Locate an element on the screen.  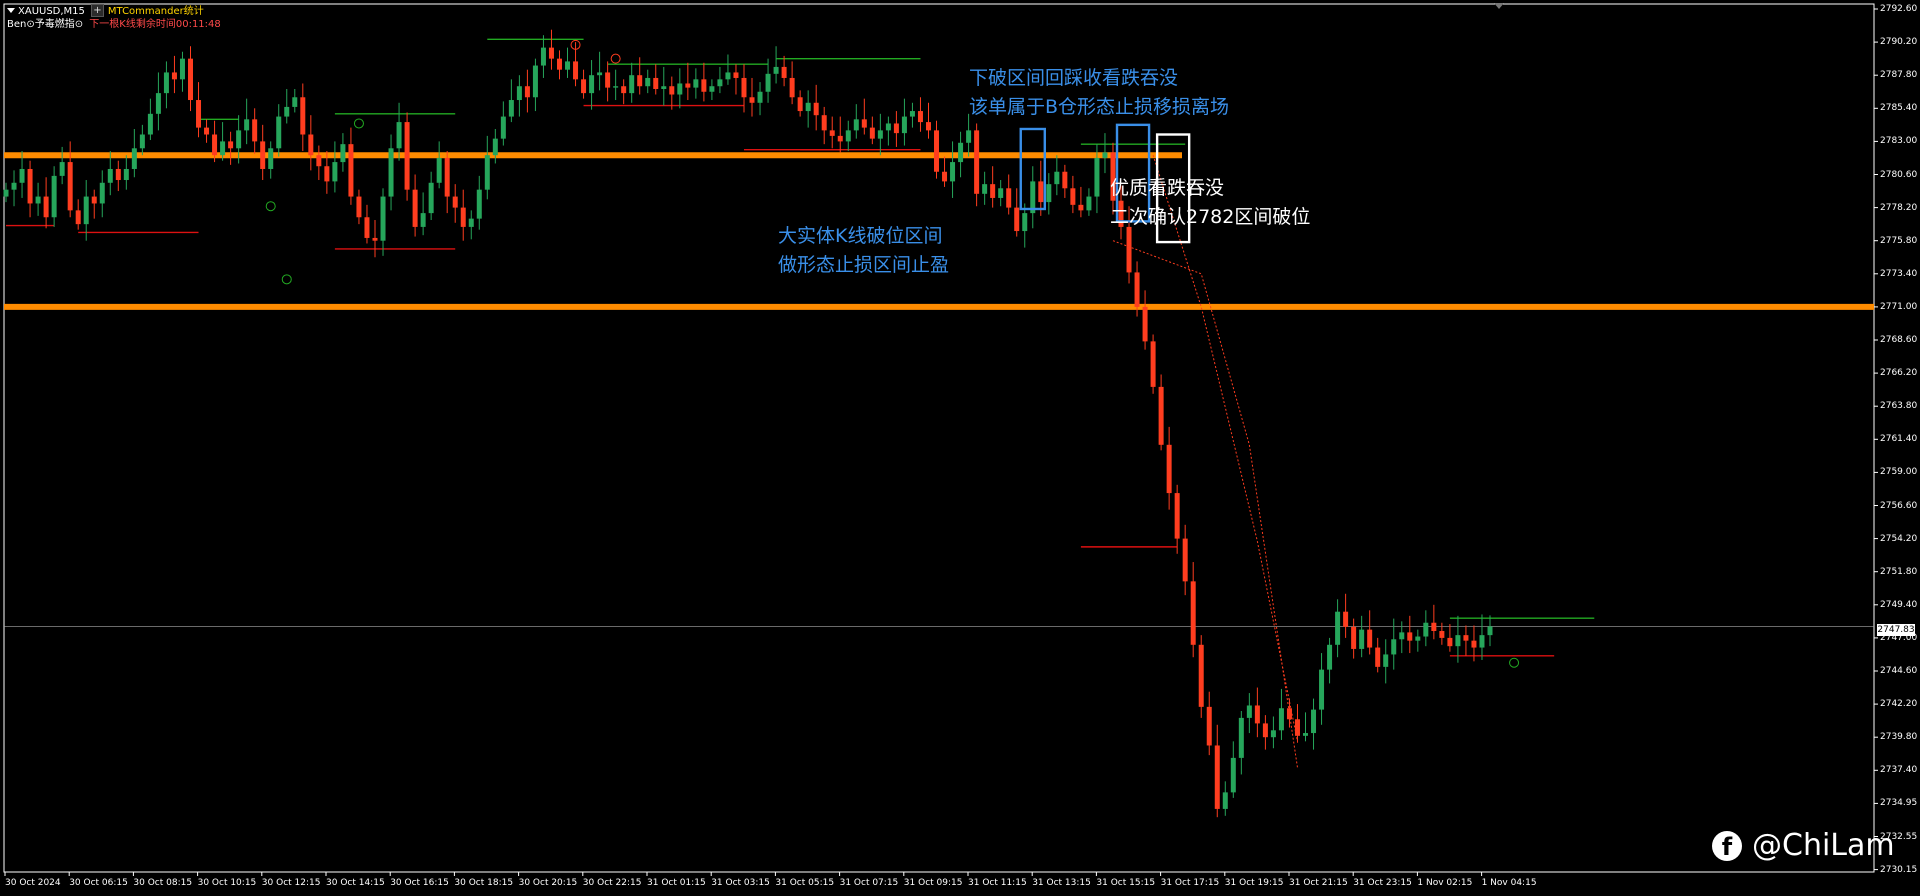
trend-dotted-line is located at coordinates (1205, 504).